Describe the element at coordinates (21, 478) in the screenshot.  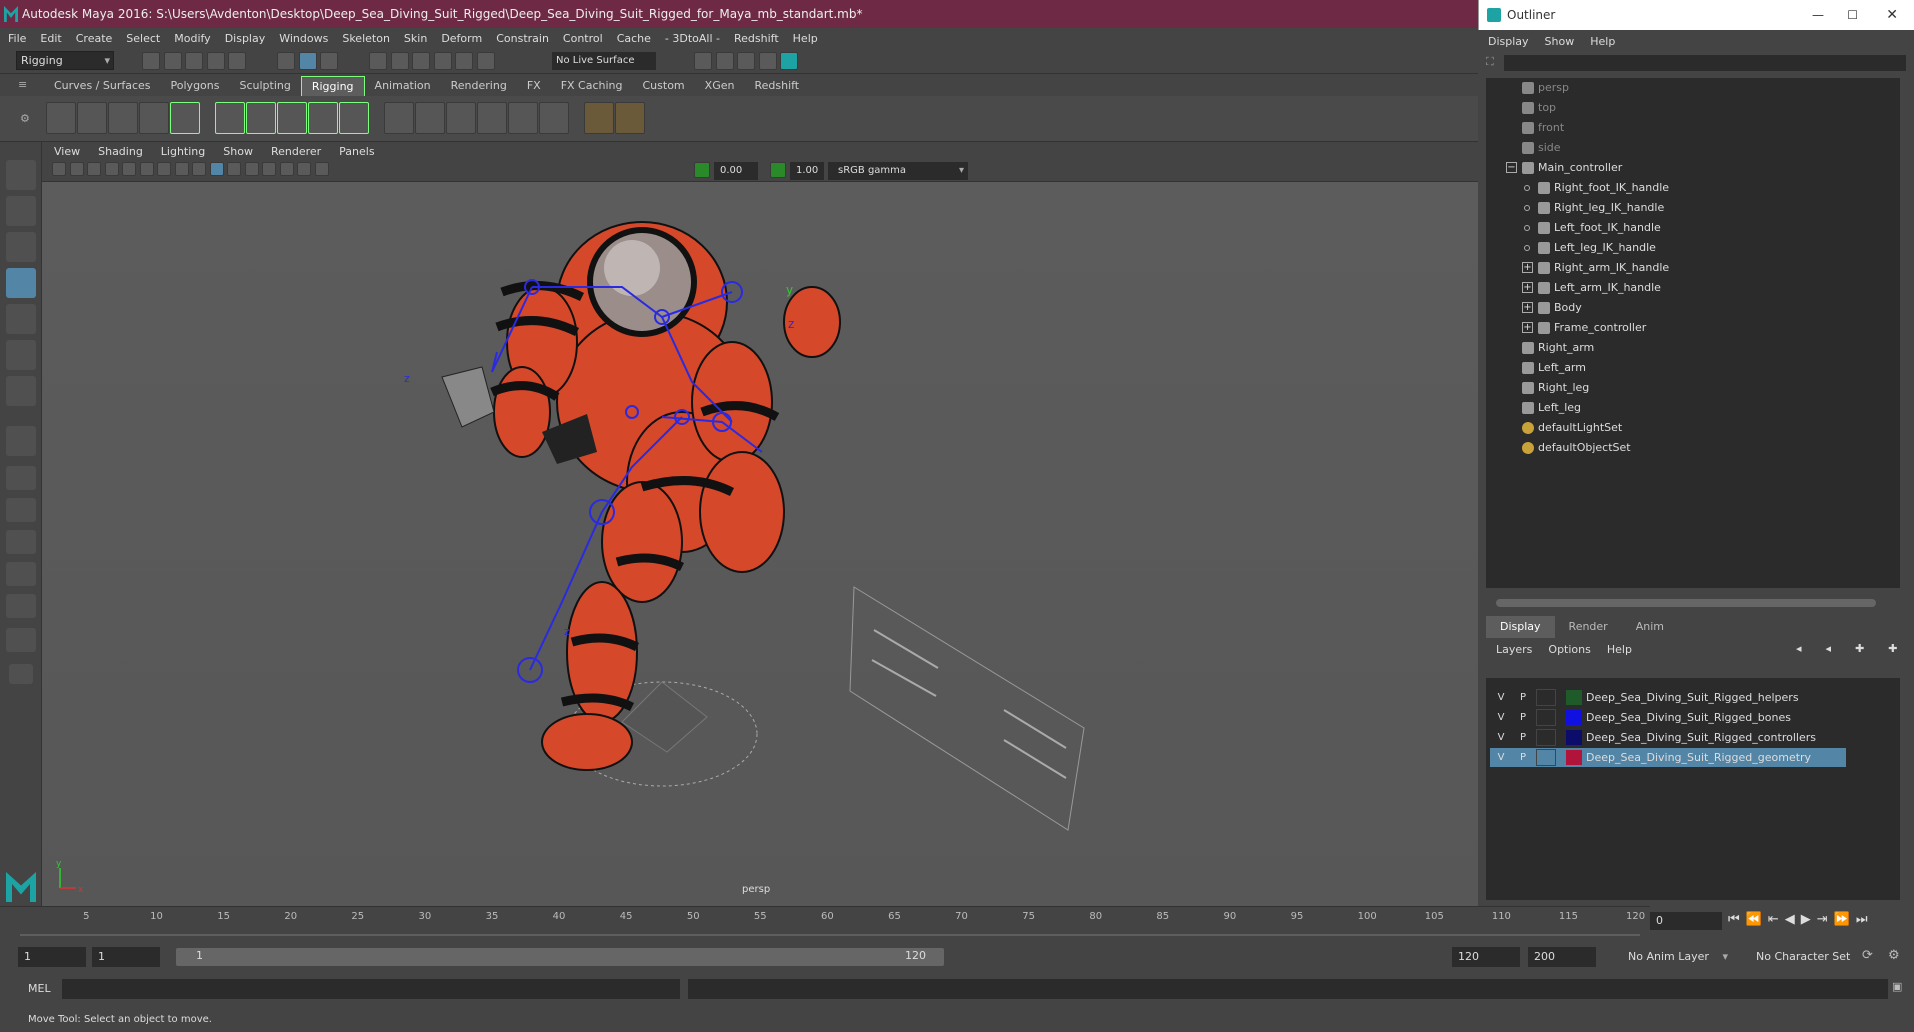
I see `layout-quad-icon` at that location.